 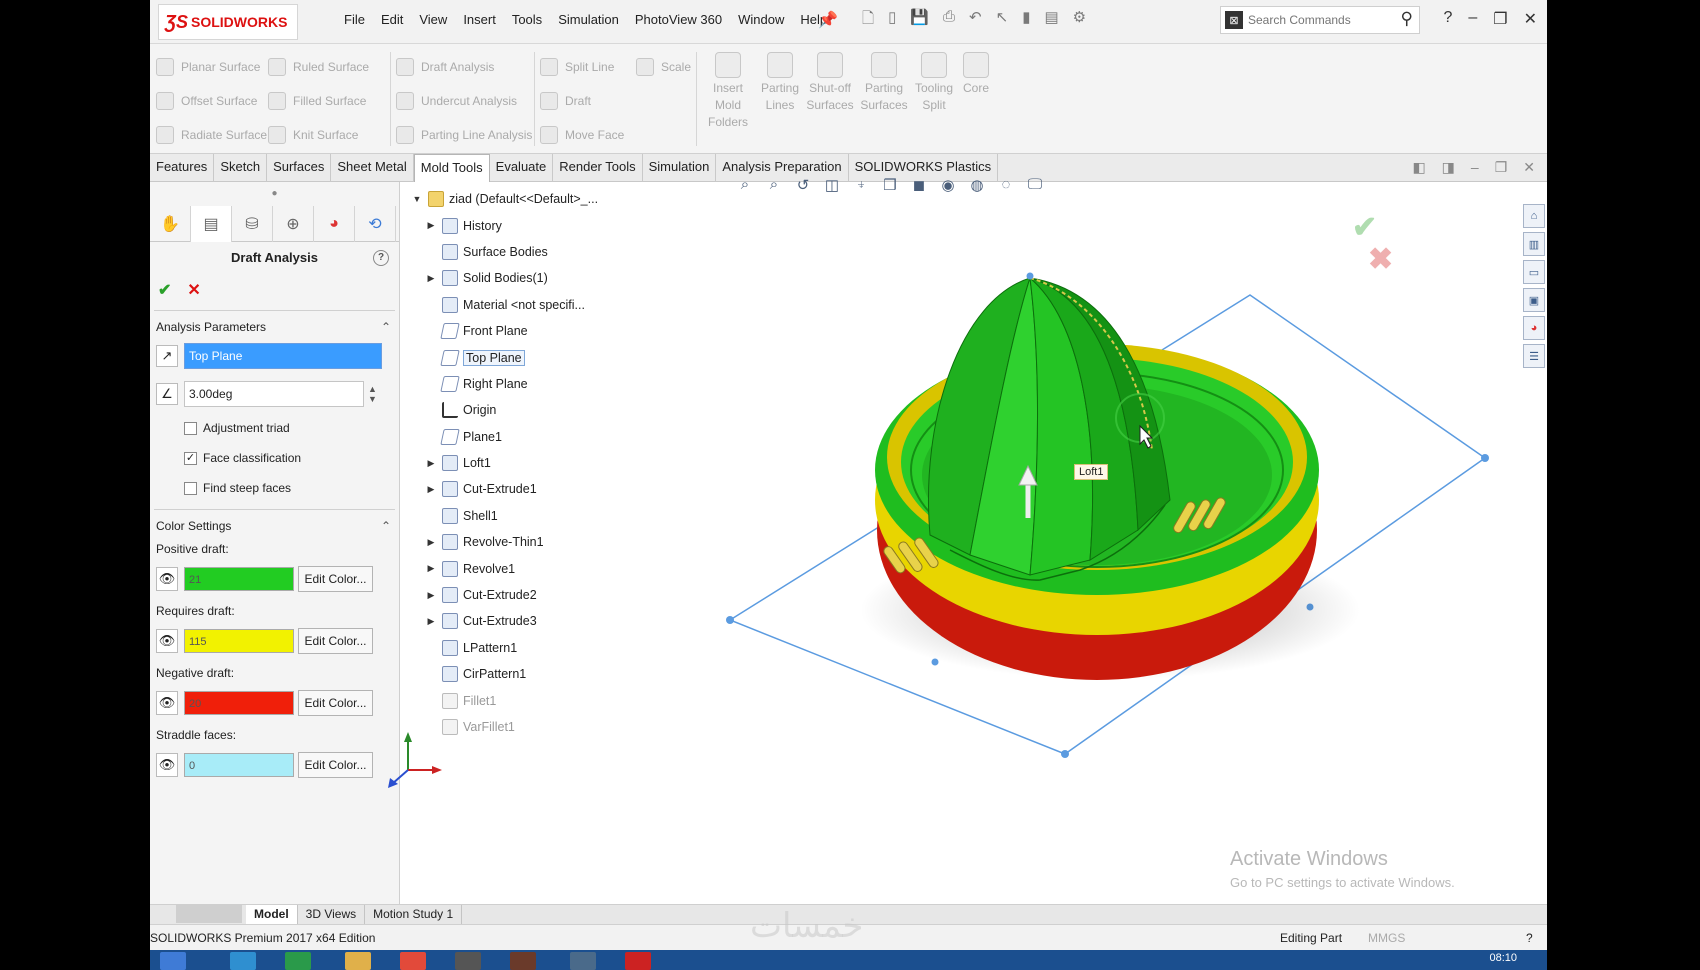 What do you see at coordinates (506, 278) in the screenshot?
I see `tree-item-solid-bodies: ▶ Solid Bodies(1)` at bounding box center [506, 278].